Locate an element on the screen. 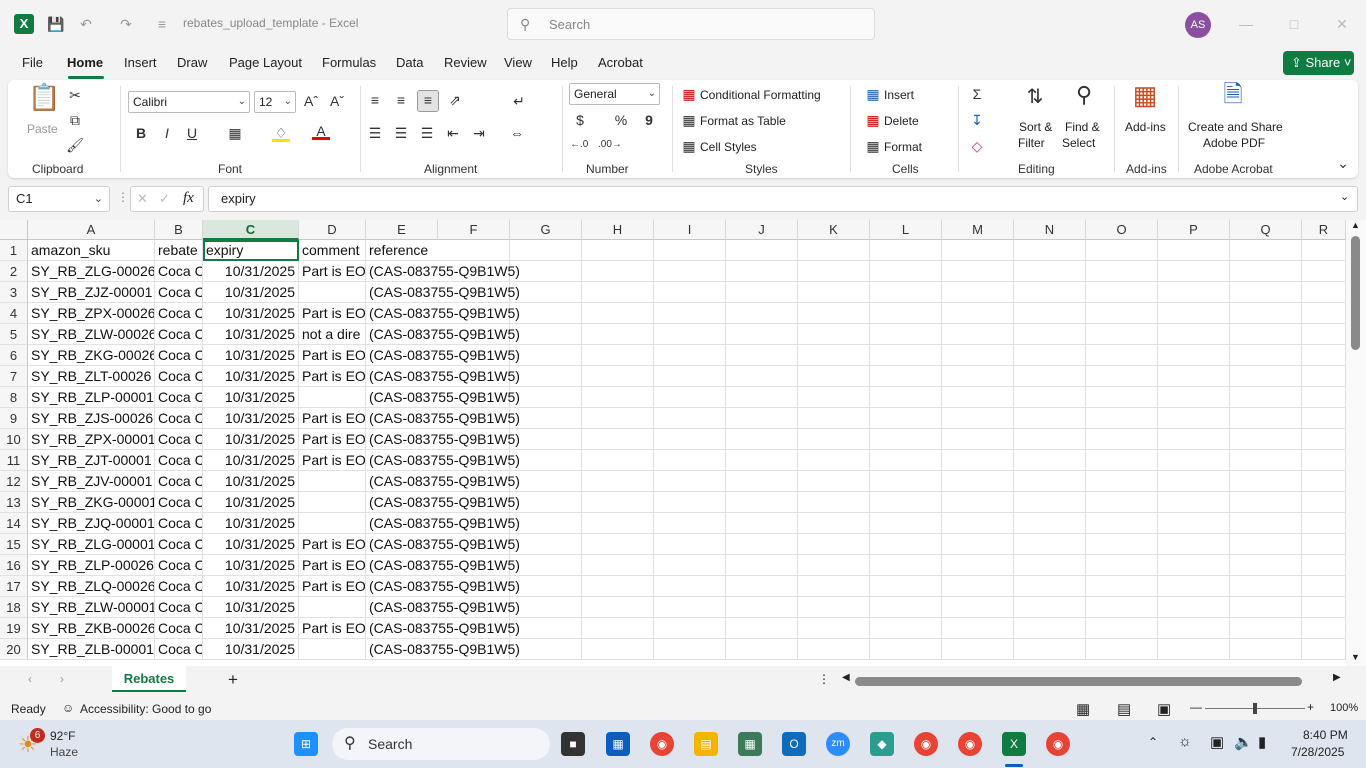  row-header: 9 is located at coordinates (14, 418).